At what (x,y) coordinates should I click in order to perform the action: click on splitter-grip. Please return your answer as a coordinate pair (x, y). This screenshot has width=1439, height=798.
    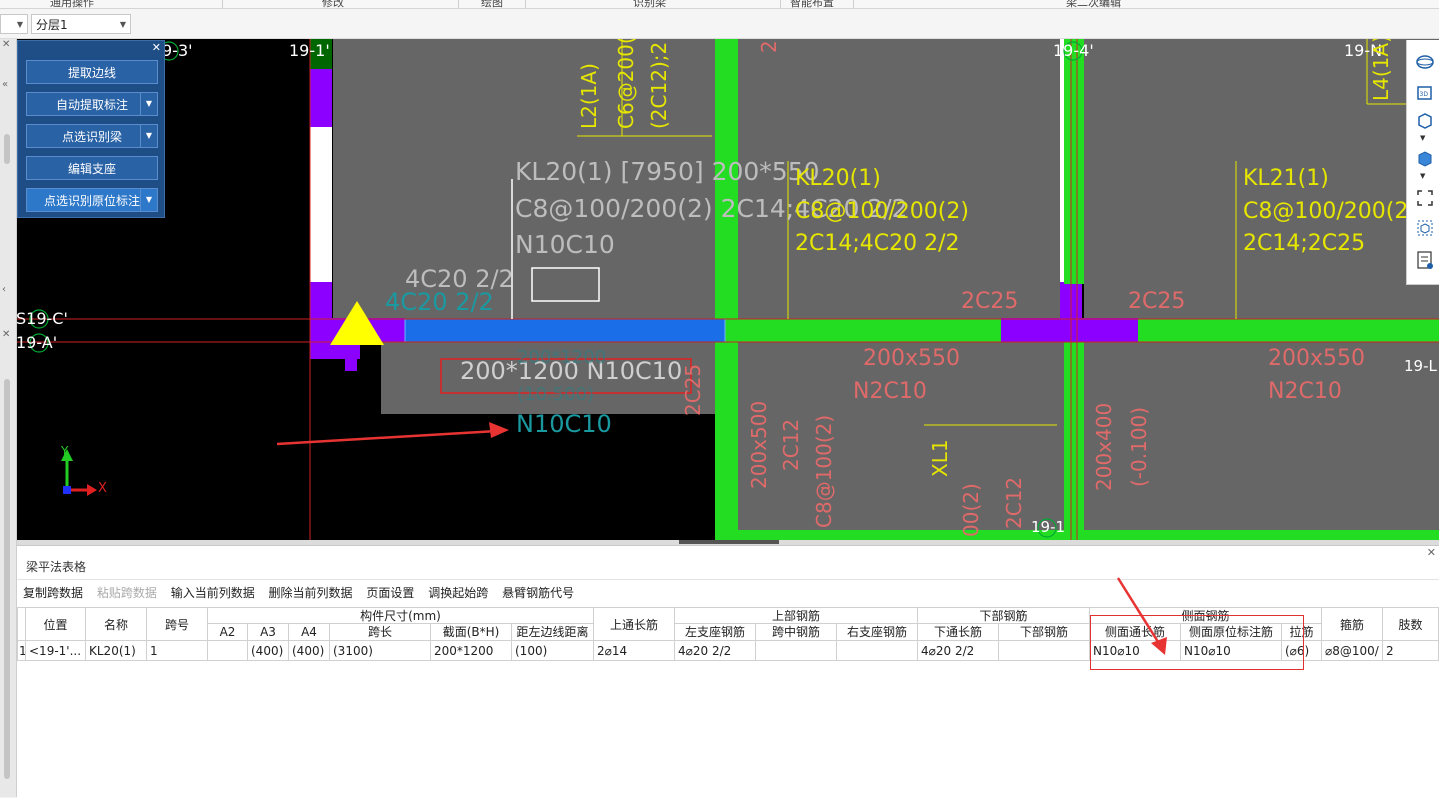
    Looking at the image, I should click on (729, 542).